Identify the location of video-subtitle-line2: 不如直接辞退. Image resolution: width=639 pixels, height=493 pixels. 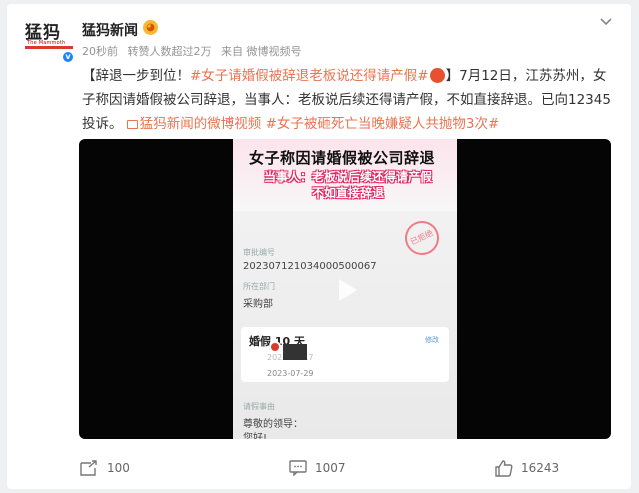
(347, 193).